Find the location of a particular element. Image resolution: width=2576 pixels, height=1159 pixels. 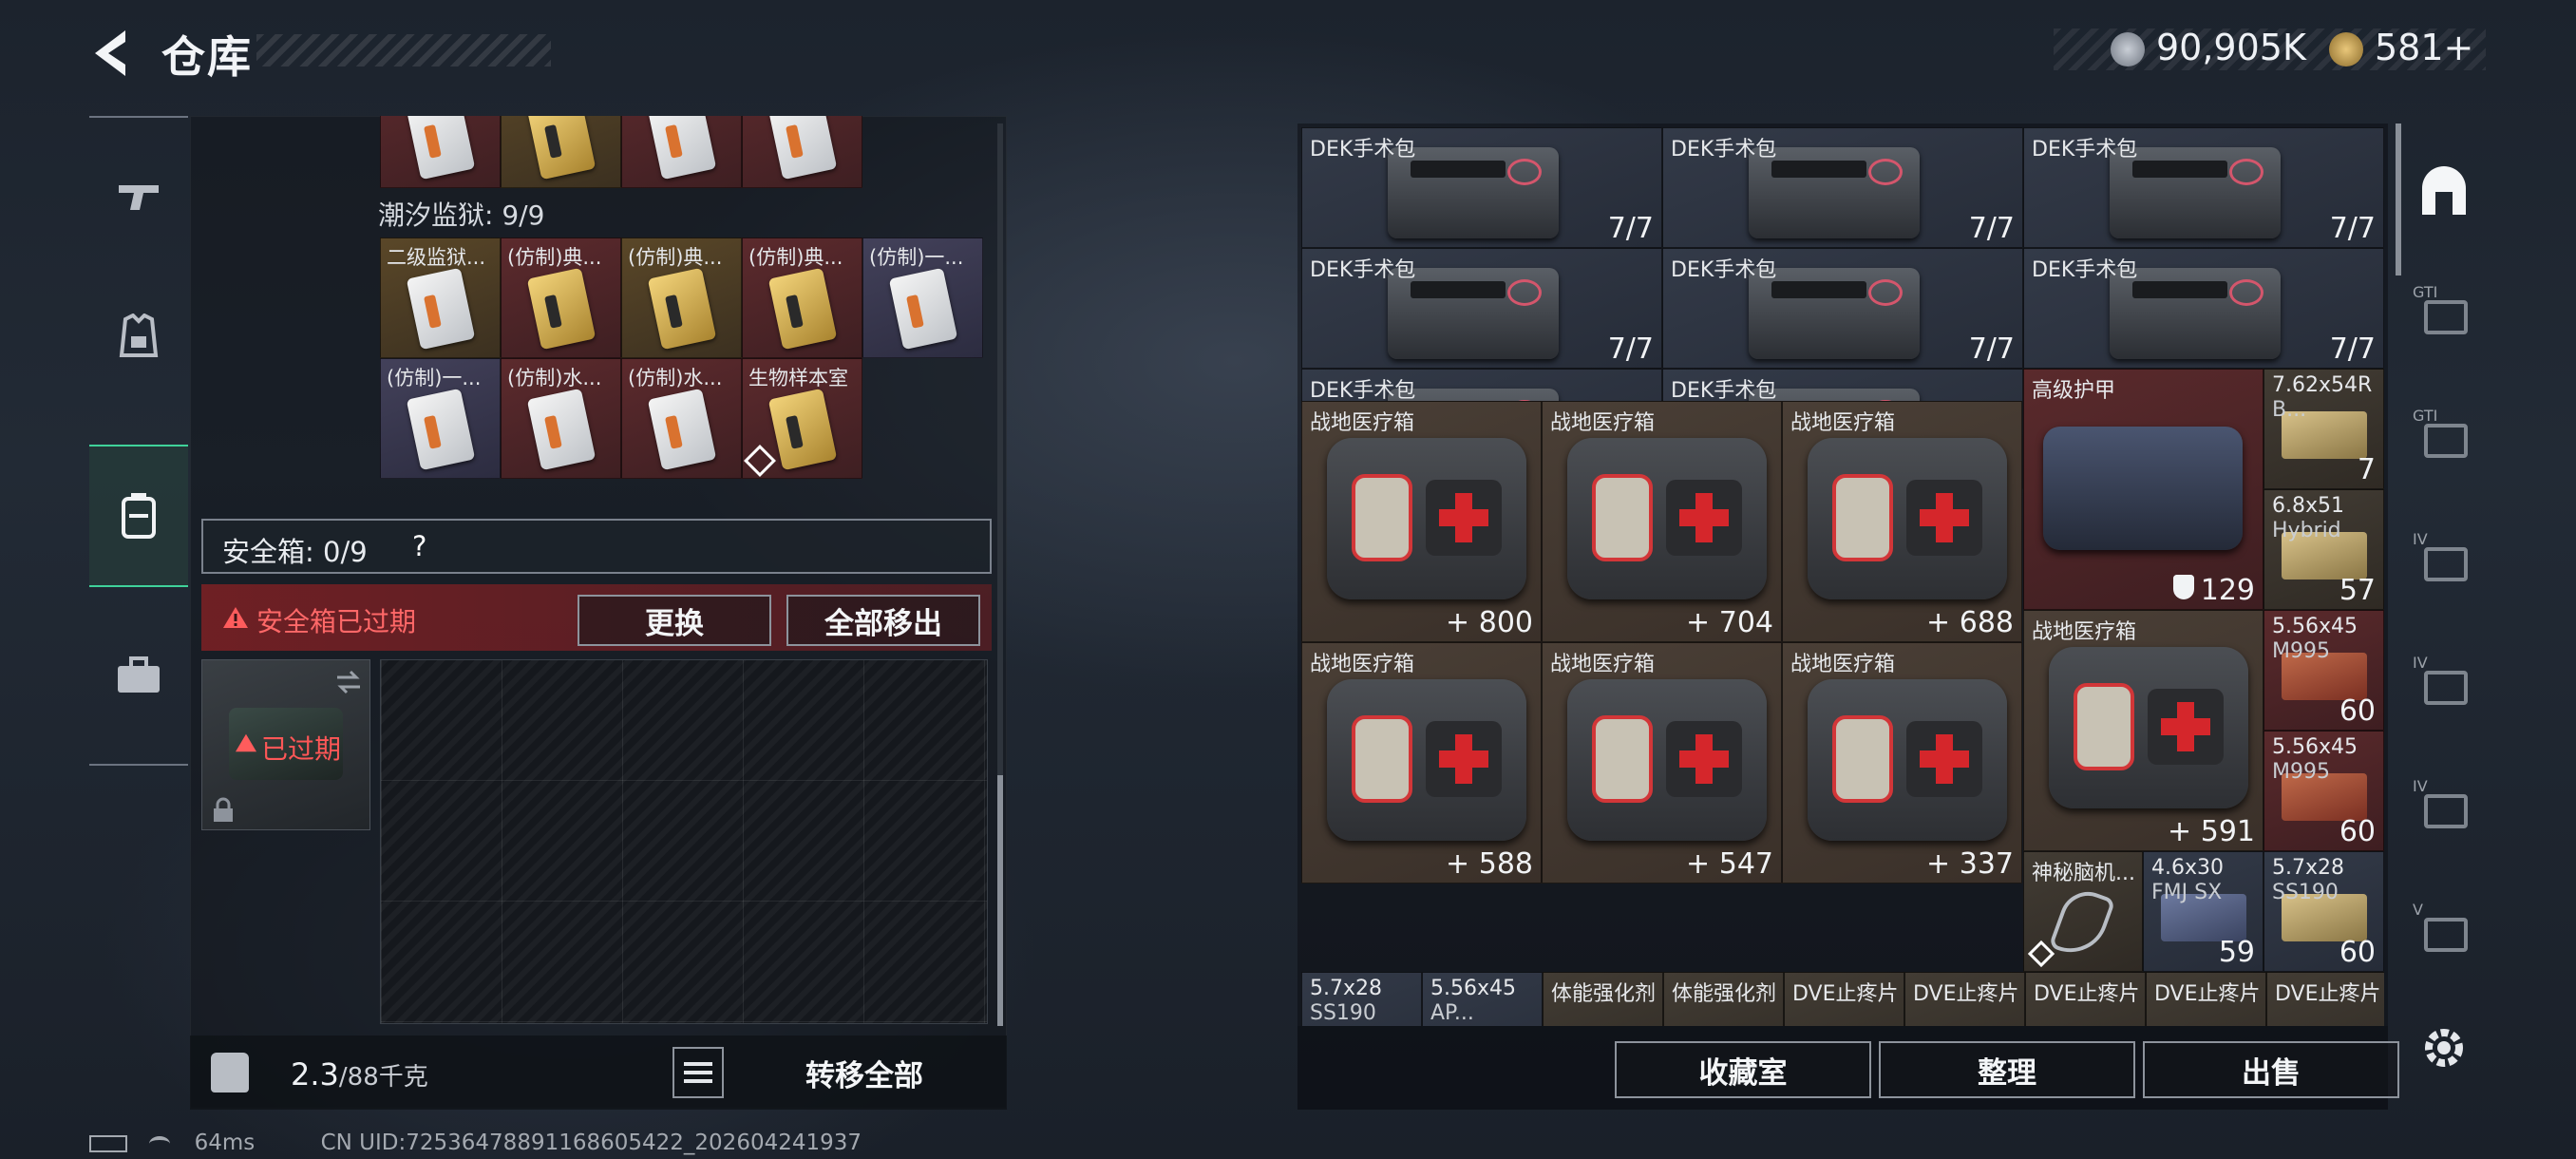

tab-storage-5: IV is located at coordinates (2444, 805).